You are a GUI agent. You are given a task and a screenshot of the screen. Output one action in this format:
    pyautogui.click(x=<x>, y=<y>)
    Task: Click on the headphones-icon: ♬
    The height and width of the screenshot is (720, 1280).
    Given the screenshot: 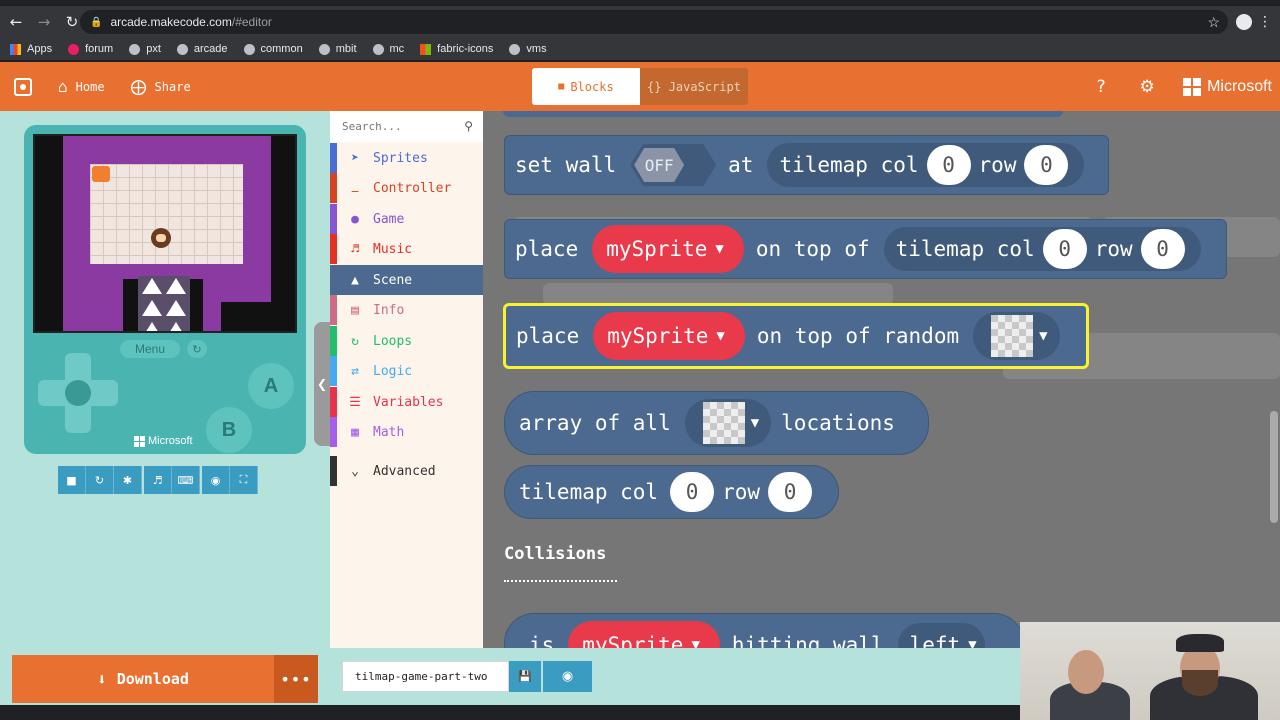 What is the action you would take?
    pyautogui.click(x=355, y=249)
    